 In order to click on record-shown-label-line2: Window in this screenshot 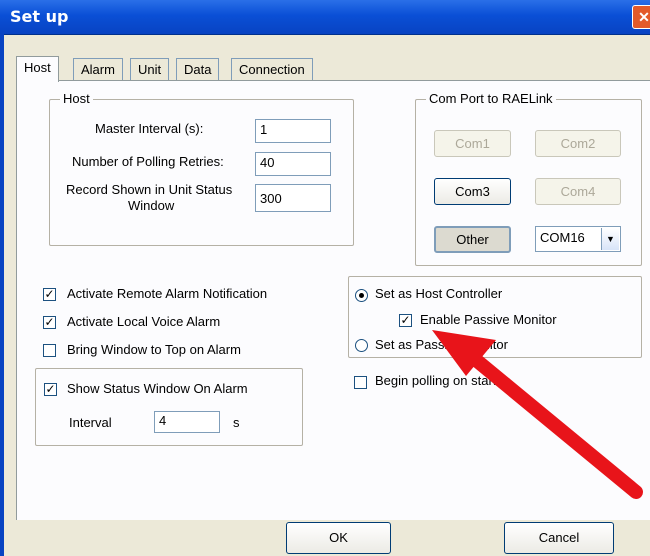, I will do `click(151, 205)`.